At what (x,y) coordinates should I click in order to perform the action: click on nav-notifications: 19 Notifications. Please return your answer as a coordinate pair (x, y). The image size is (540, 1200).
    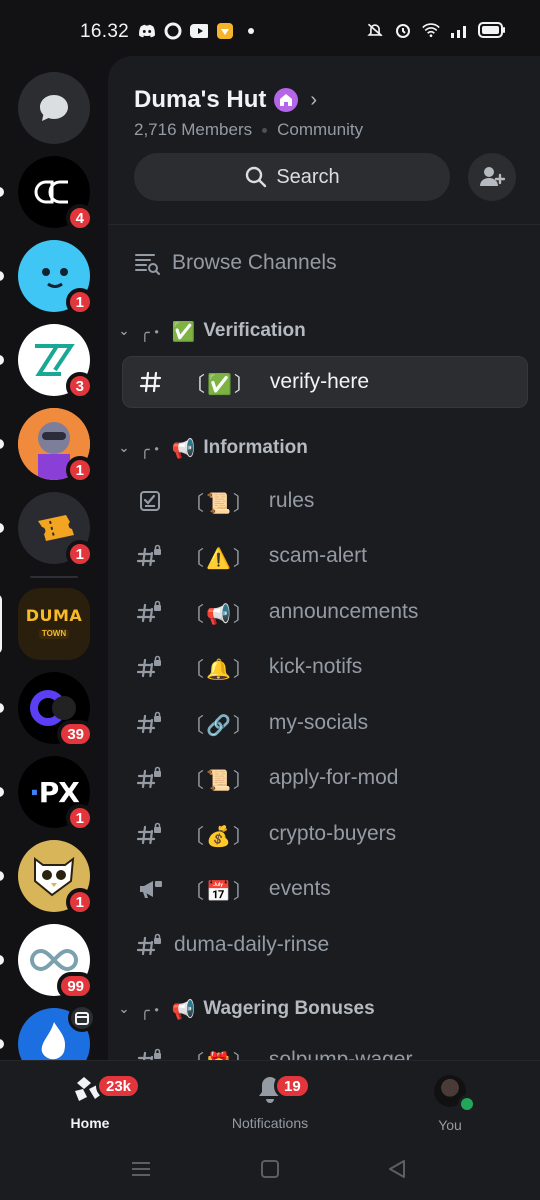
    Looking at the image, I should click on (270, 1102).